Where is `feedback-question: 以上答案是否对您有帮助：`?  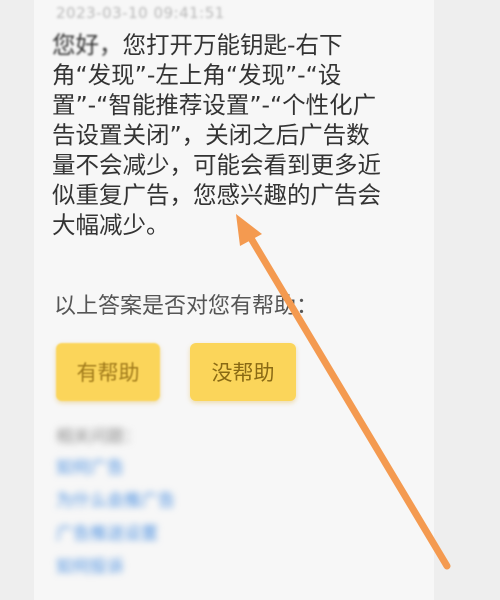 feedback-question: 以上答案是否对您有帮助： is located at coordinates (186, 306).